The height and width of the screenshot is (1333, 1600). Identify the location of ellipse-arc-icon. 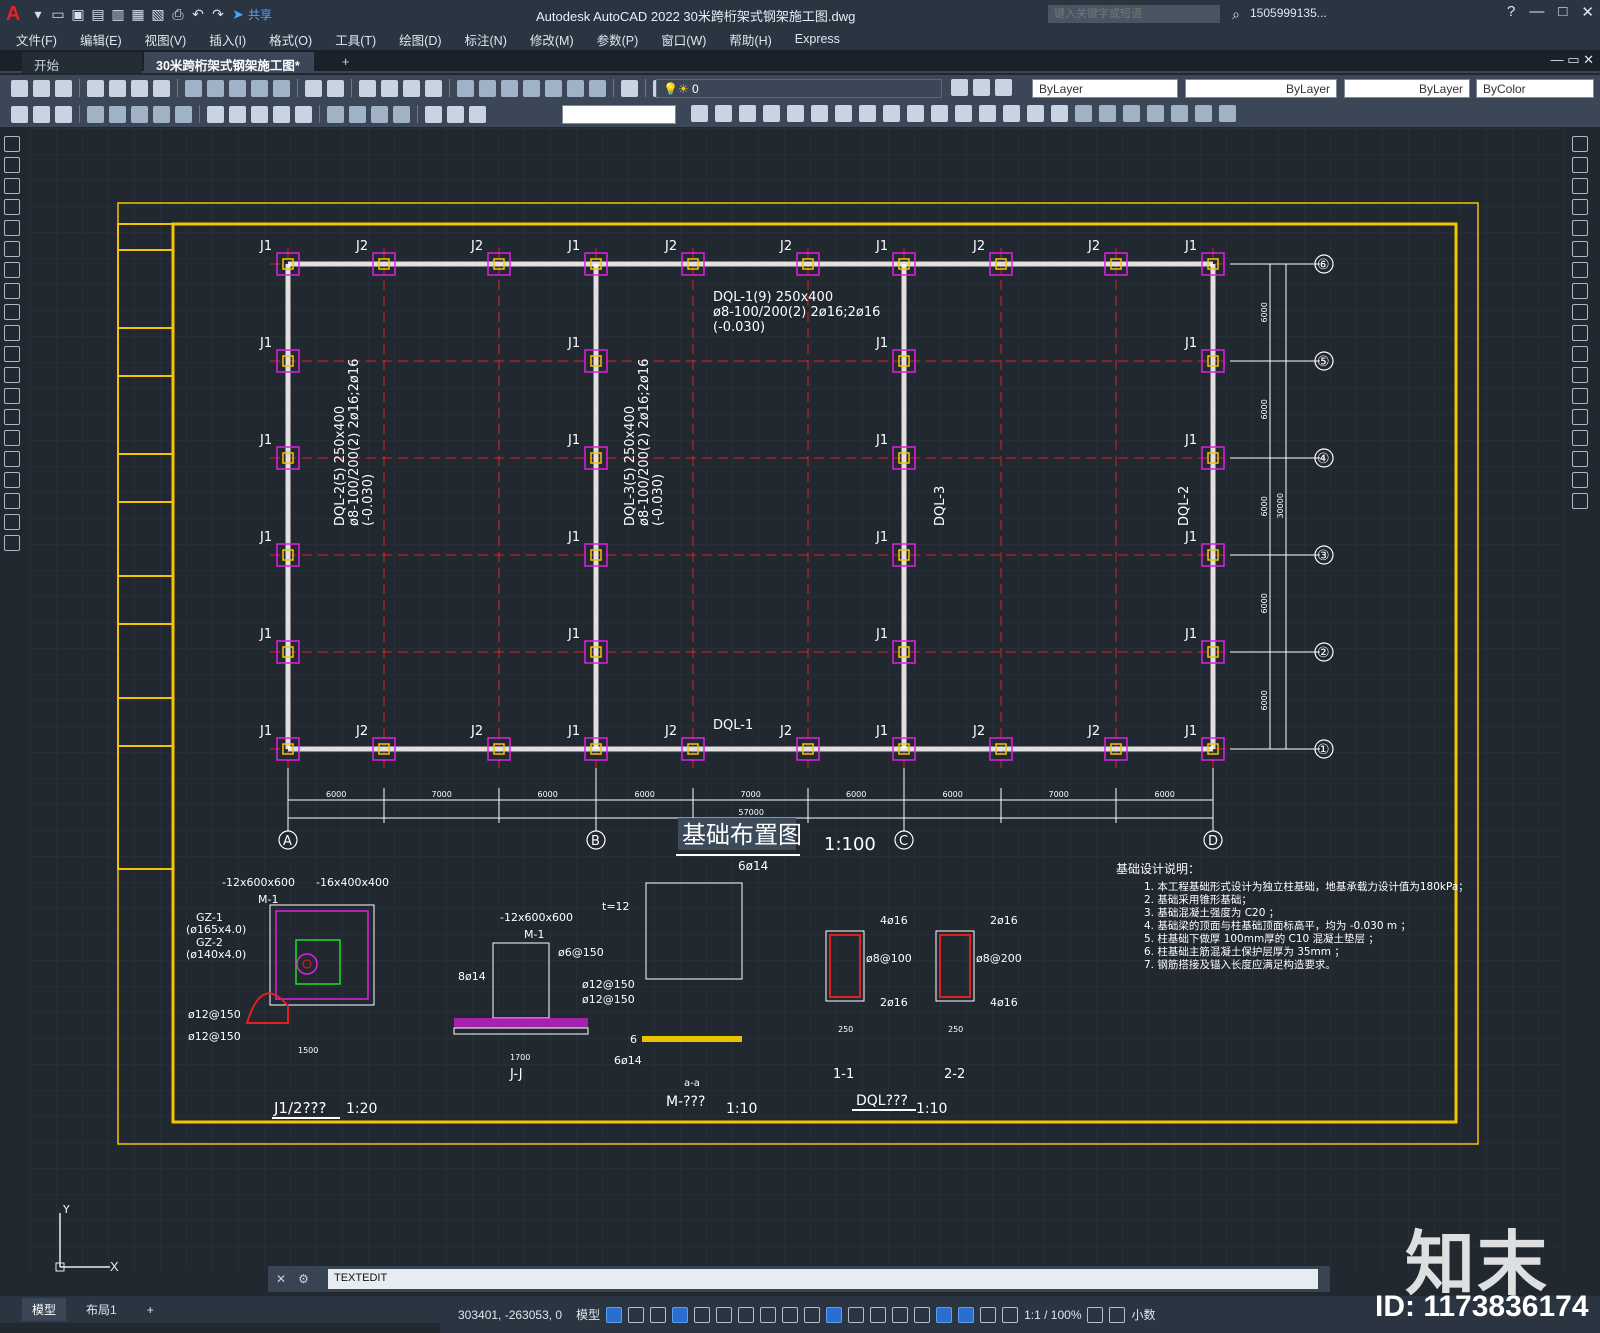
(12, 354).